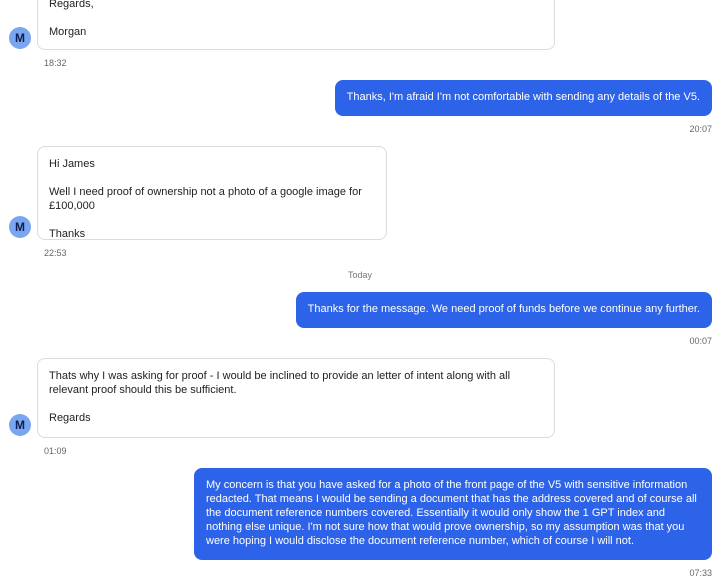 The height and width of the screenshot is (583, 720). Describe the element at coordinates (71, 5) in the screenshot. I see `message-text: Regards,` at that location.